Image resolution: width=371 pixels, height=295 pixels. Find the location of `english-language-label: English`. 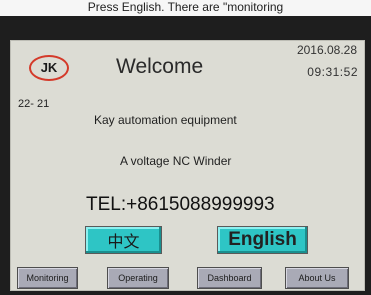

english-language-label: English is located at coordinates (262, 239).